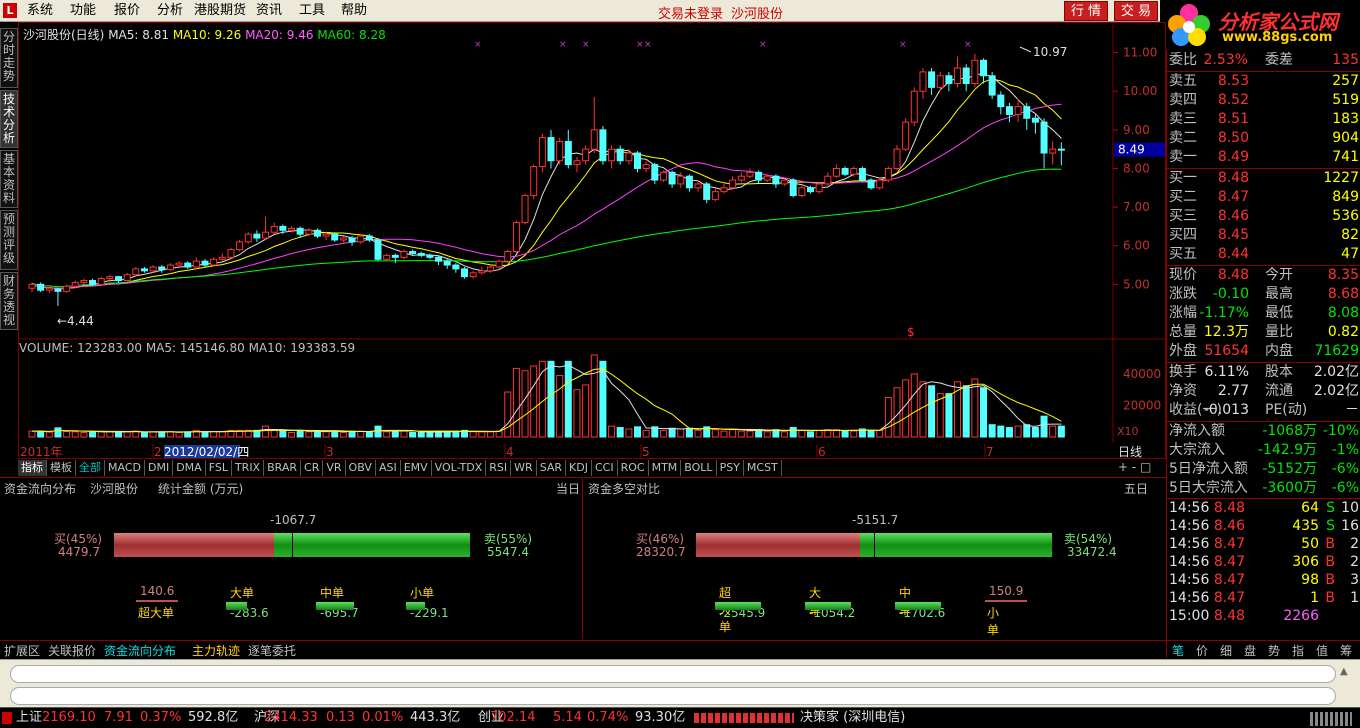 The width and height of the screenshot is (1360, 728). Describe the element at coordinates (61, 468) in the screenshot. I see `indicator-tab-模板: 模板` at that location.